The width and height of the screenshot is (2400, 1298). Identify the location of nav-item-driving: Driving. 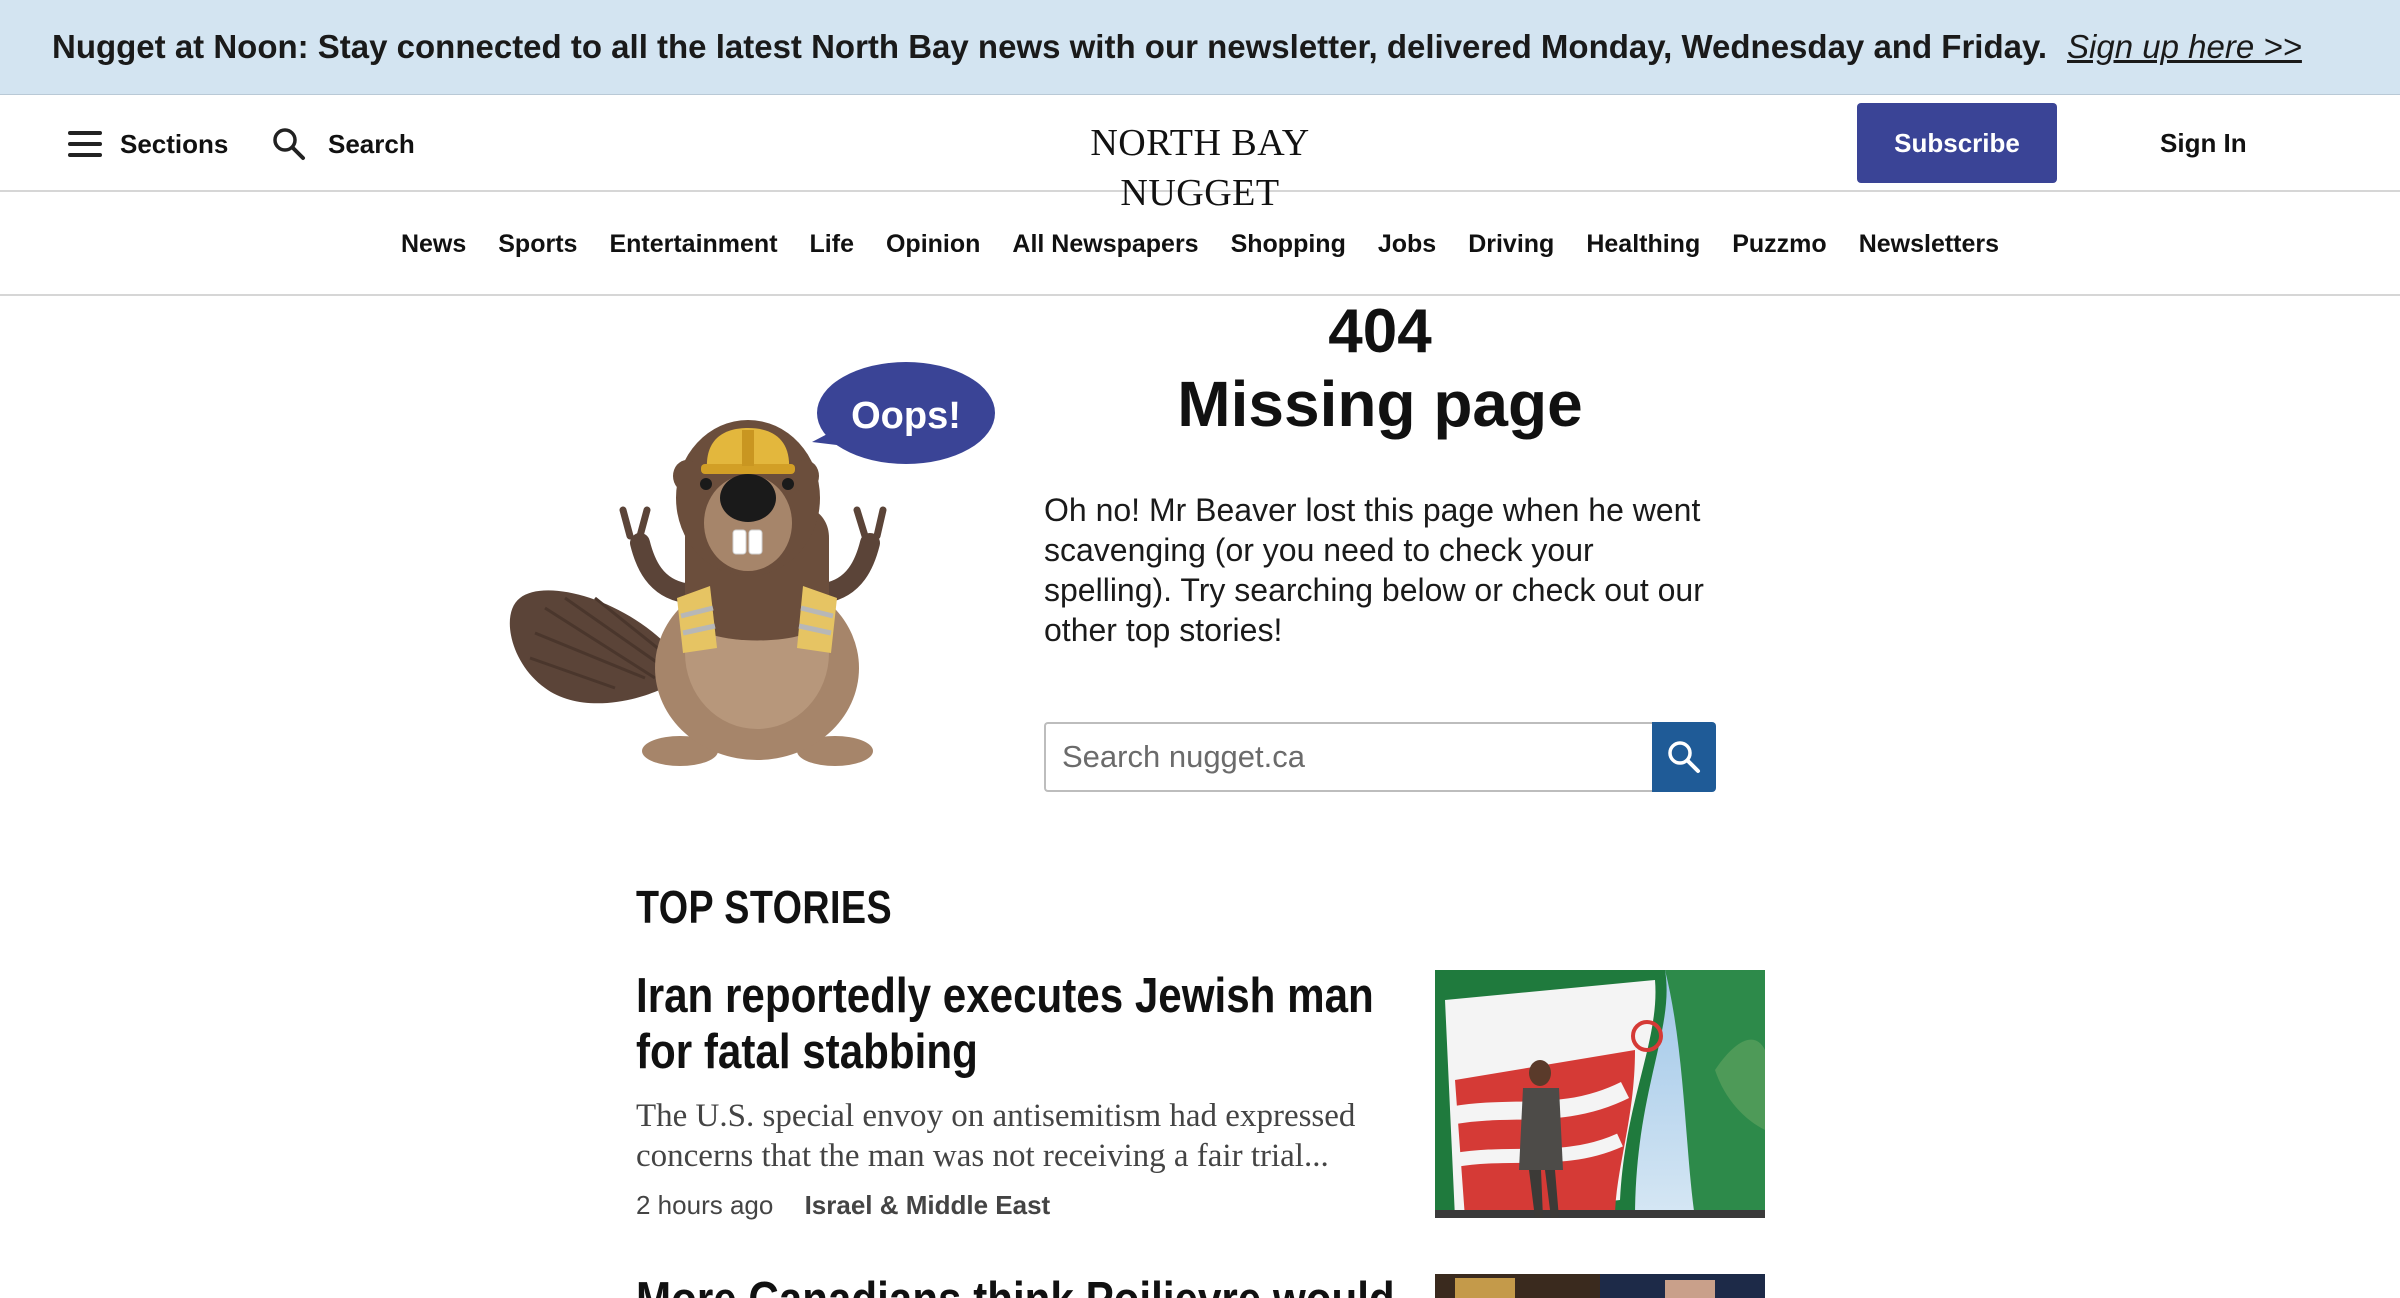
(1511, 244).